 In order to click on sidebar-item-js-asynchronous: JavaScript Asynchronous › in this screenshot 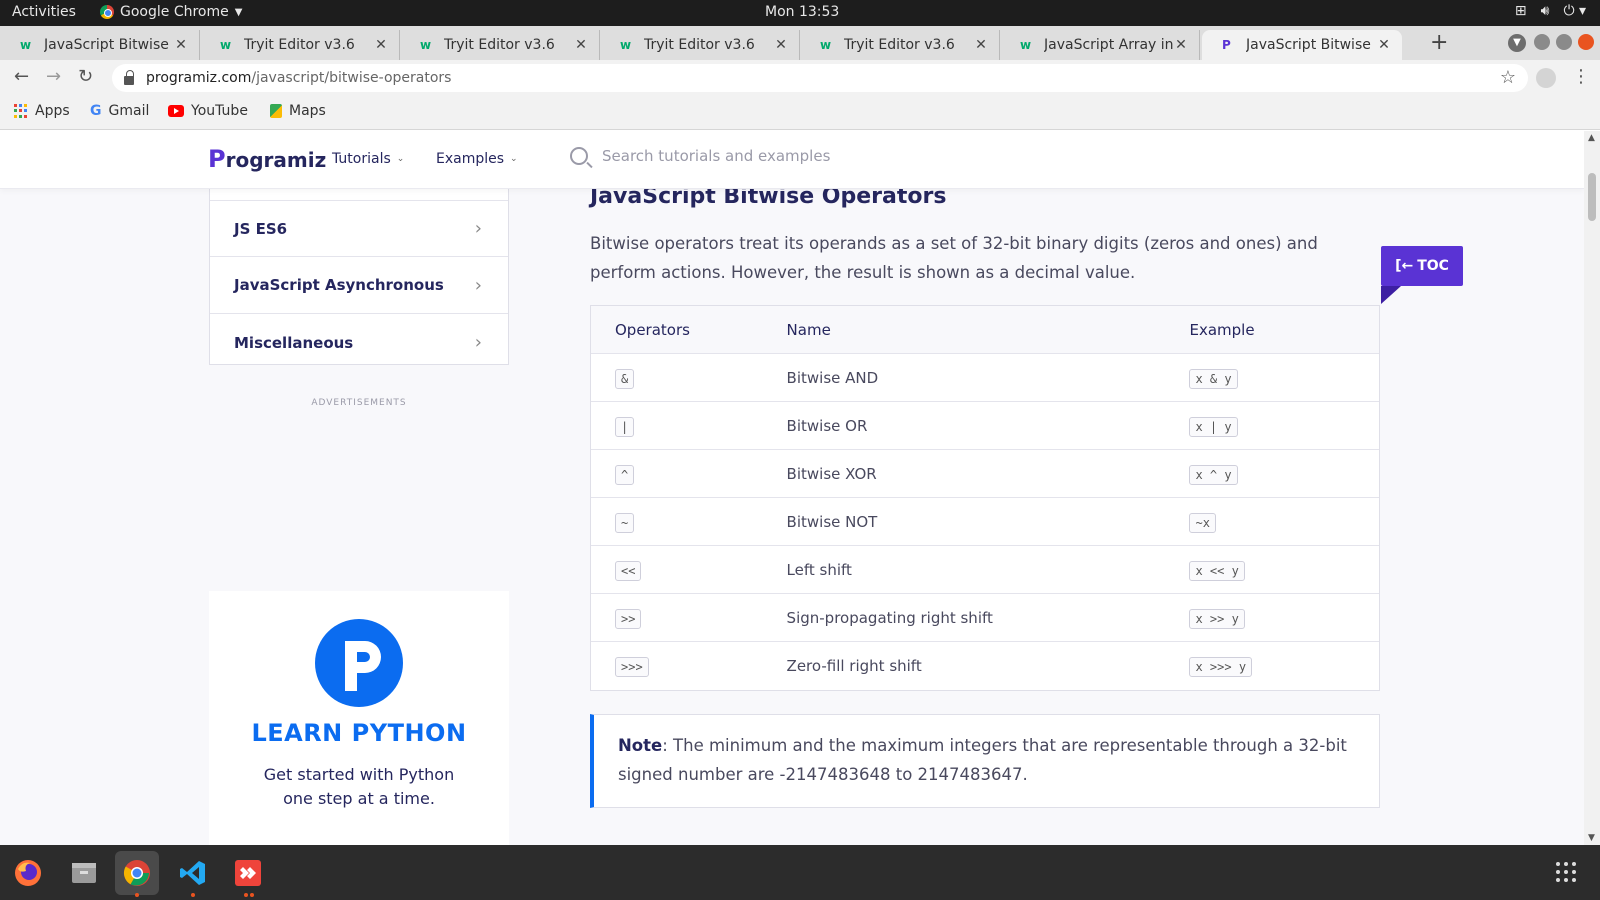, I will do `click(359, 285)`.